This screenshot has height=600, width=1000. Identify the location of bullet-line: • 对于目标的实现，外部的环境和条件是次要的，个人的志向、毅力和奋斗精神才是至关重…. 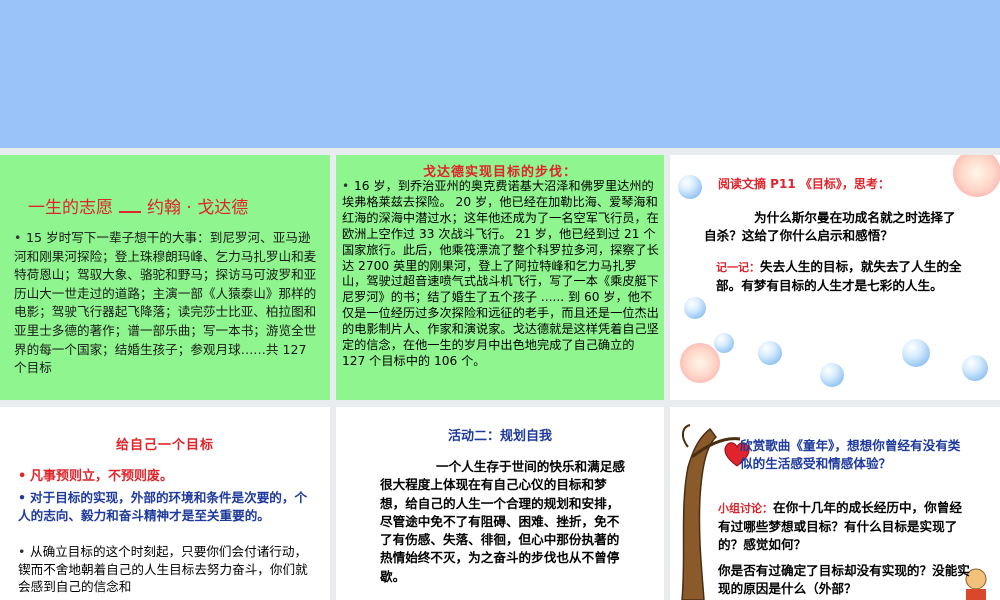
(163, 506).